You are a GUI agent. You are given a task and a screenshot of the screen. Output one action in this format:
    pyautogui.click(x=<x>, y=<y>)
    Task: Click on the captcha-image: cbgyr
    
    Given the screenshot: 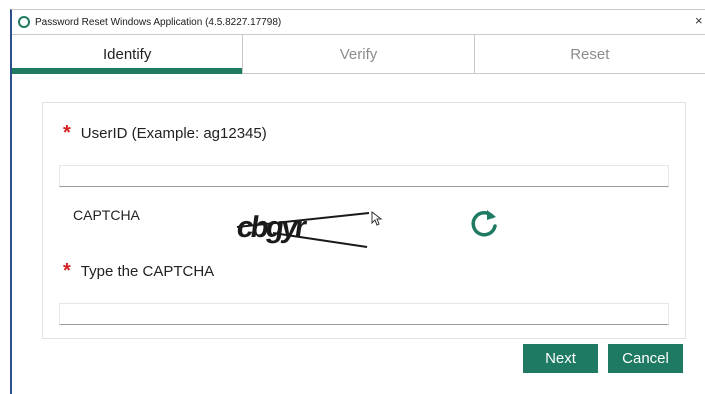 What is the action you would take?
    pyautogui.click(x=302, y=229)
    